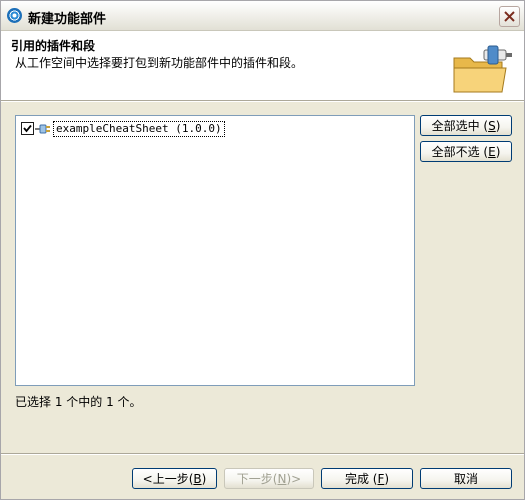 The width and height of the screenshot is (525, 500). What do you see at coordinates (67, 19) in the screenshot?
I see `window-title: 新建功能部件` at bounding box center [67, 19].